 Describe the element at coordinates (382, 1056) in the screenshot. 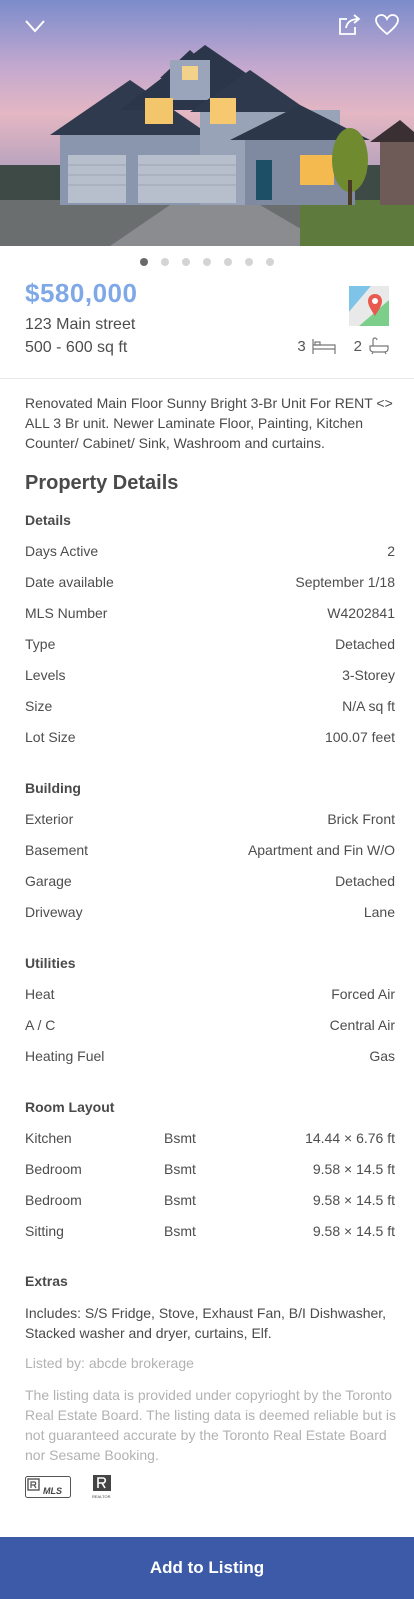

I see `detail-value: Gas` at that location.